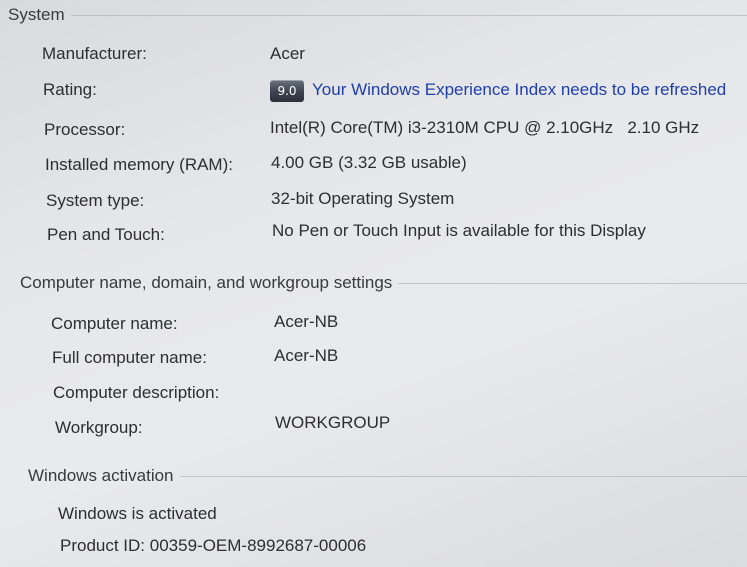  What do you see at coordinates (106, 234) in the screenshot?
I see `pen-touch-label: Pen and Touch:` at bounding box center [106, 234].